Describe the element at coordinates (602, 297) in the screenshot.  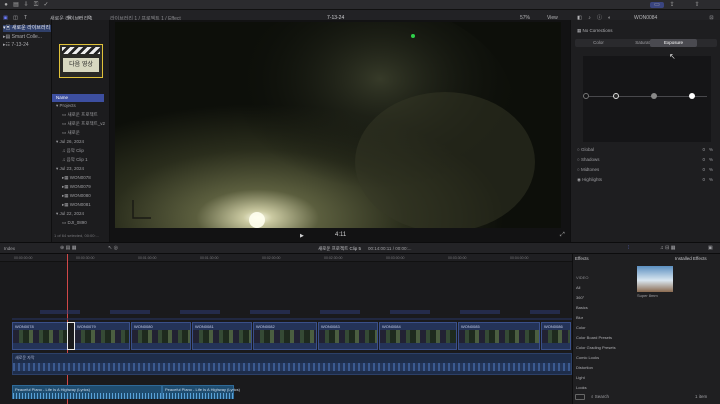
I see `effect-category: 360°` at that location.